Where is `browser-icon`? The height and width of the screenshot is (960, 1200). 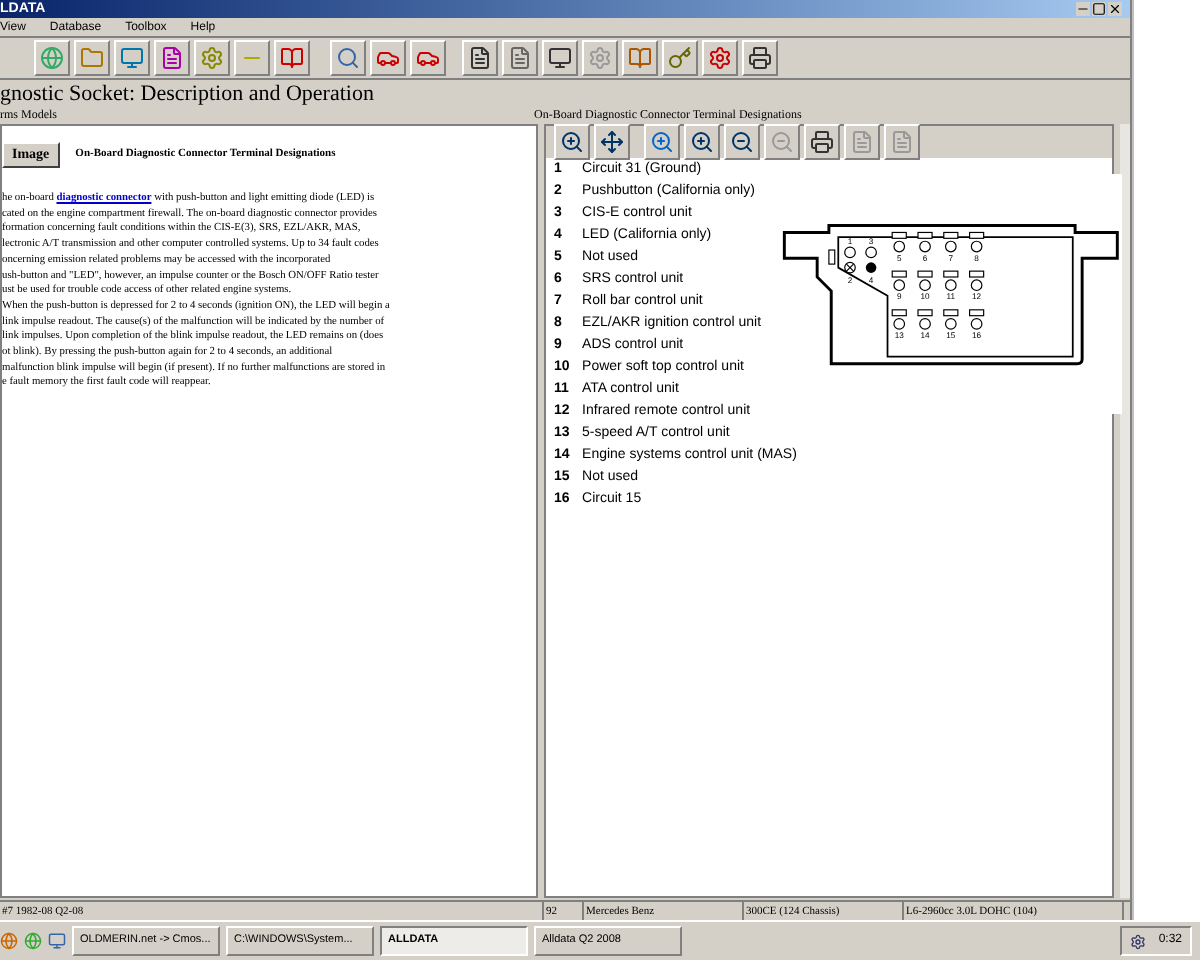 browser-icon is located at coordinates (9, 941).